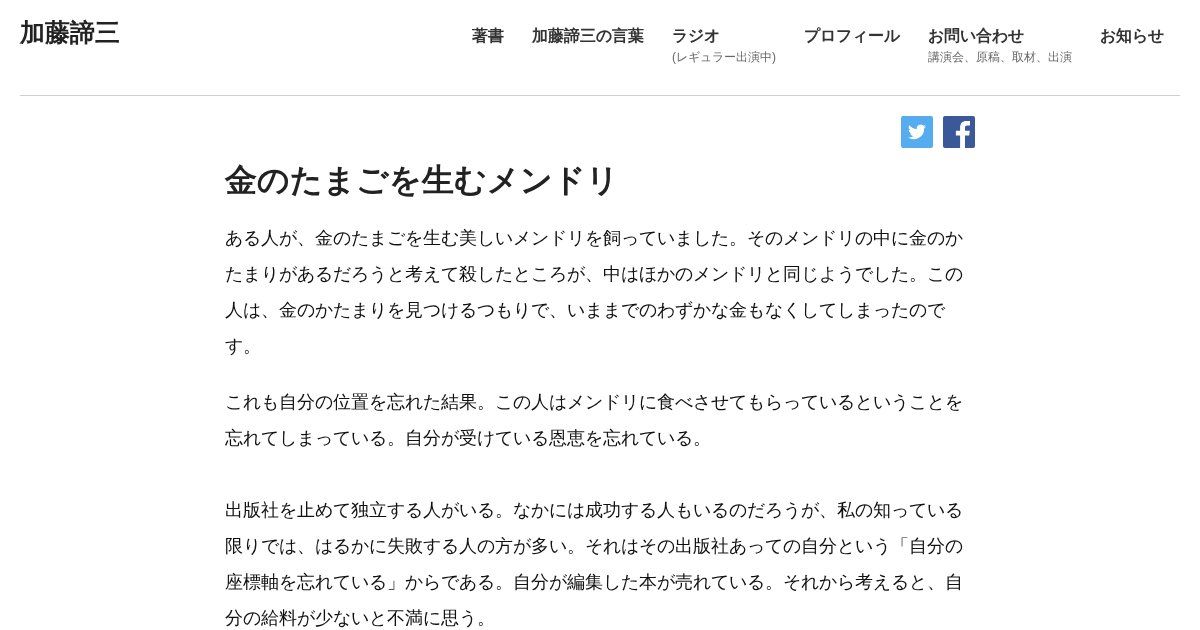 Image resolution: width=1200 pixels, height=630 pixels. I want to click on paragraph: ある人が、金のたまごを生む美しいメンドリを飼っていました。そのメンドリの中に金のかたまりがあるだろうと考えて殺したところが、中はほかのメンドリと同じようでした。この人は、金のかたまりを見つけるつもりで、いままでのわずかな金もなくしてしまったのです。, so click(594, 292).